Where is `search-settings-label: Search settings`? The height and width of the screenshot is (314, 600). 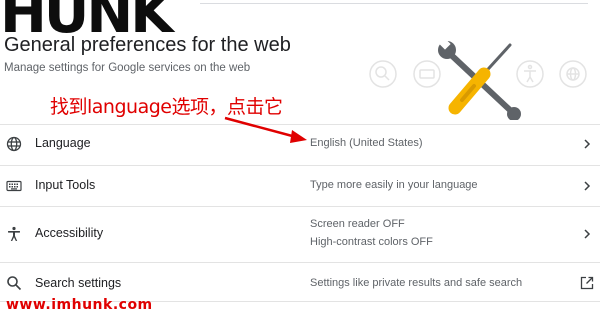
search-settings-label: Search settings is located at coordinates (78, 283).